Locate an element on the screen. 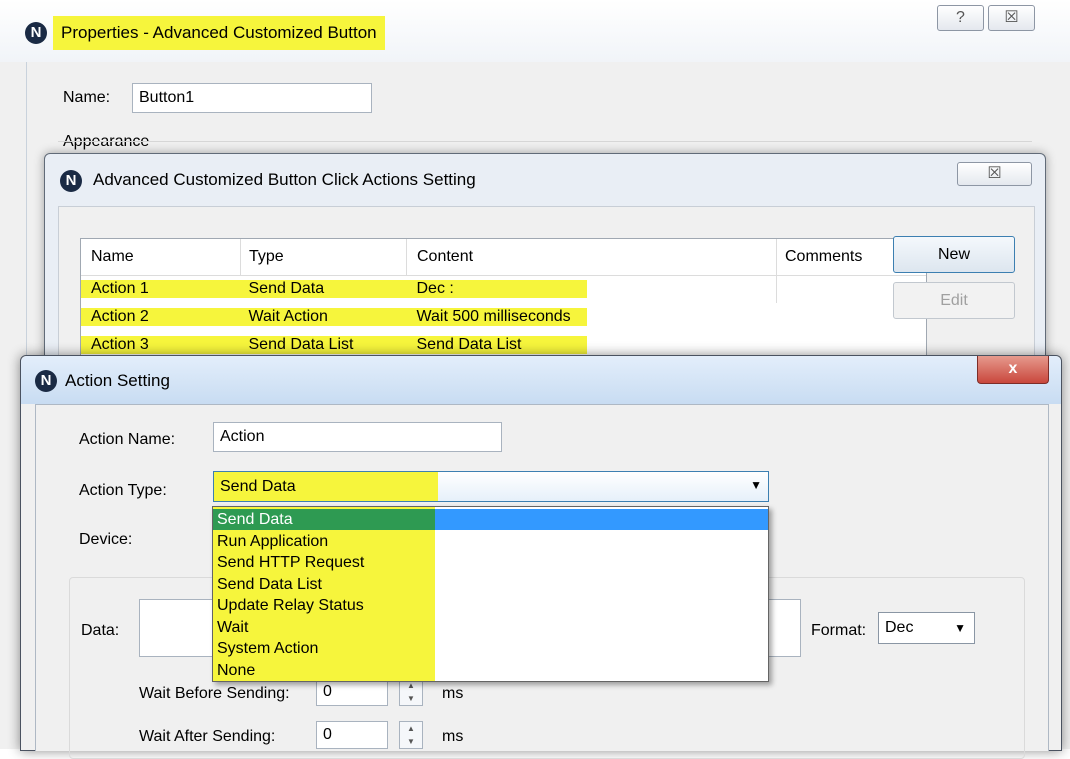 The width and height of the screenshot is (1070, 759). device-label: Device: is located at coordinates (106, 539).